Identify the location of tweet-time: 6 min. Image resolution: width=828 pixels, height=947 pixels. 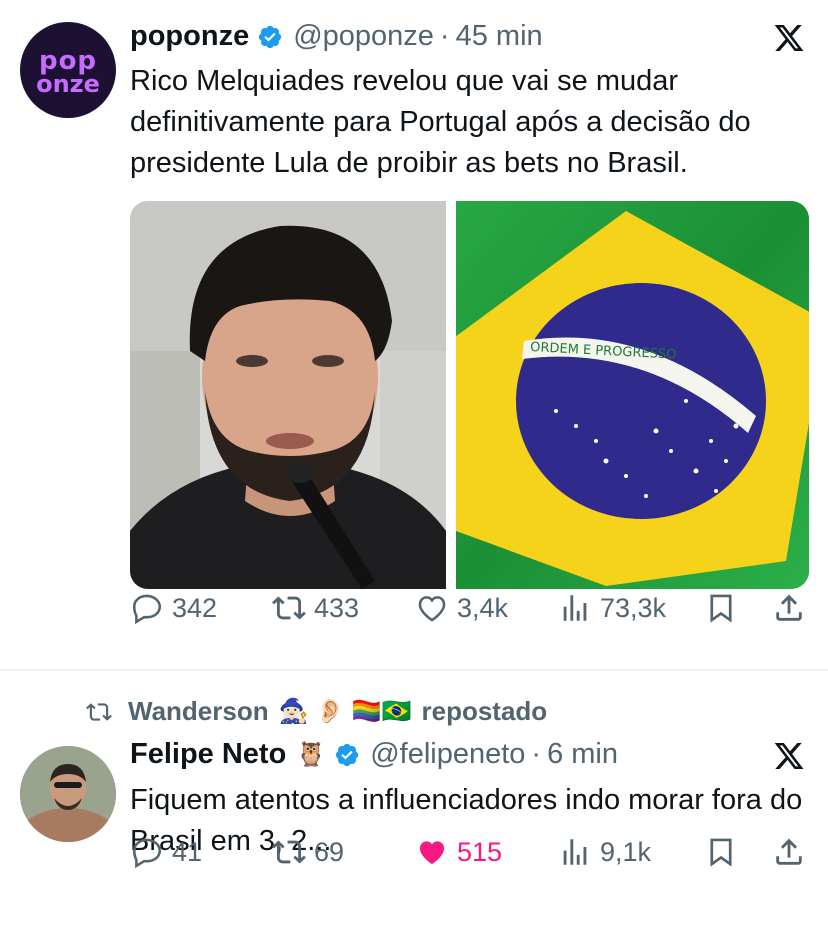
(582, 754).